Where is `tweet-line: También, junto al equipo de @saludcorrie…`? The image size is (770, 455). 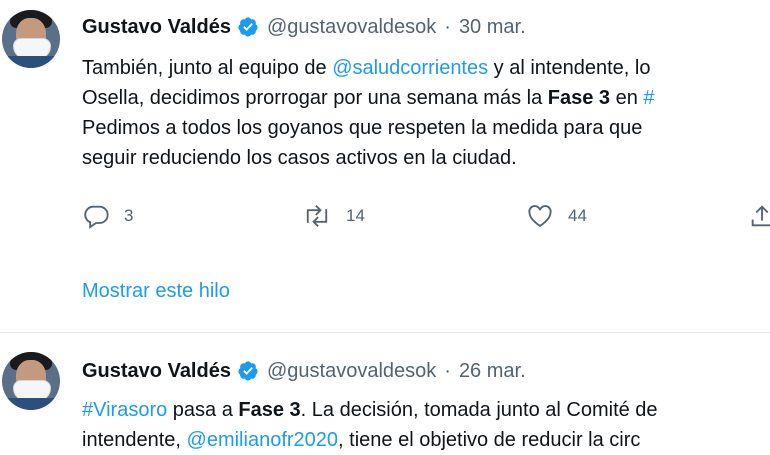 tweet-line: También, junto al equipo de @saludcorrie… is located at coordinates (366, 68).